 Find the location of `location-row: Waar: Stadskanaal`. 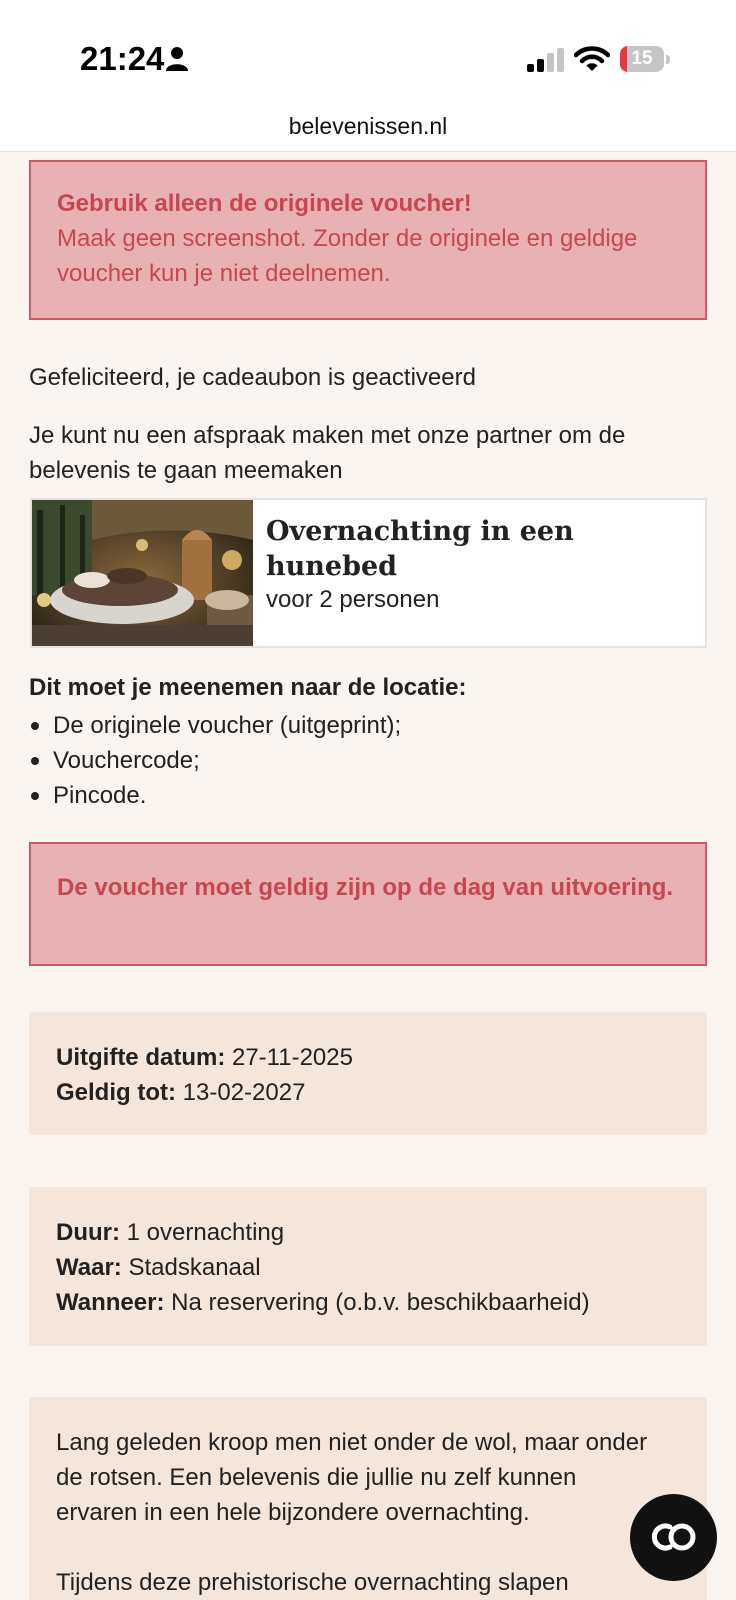

location-row: Waar: Stadskanaal is located at coordinates (368, 1267).